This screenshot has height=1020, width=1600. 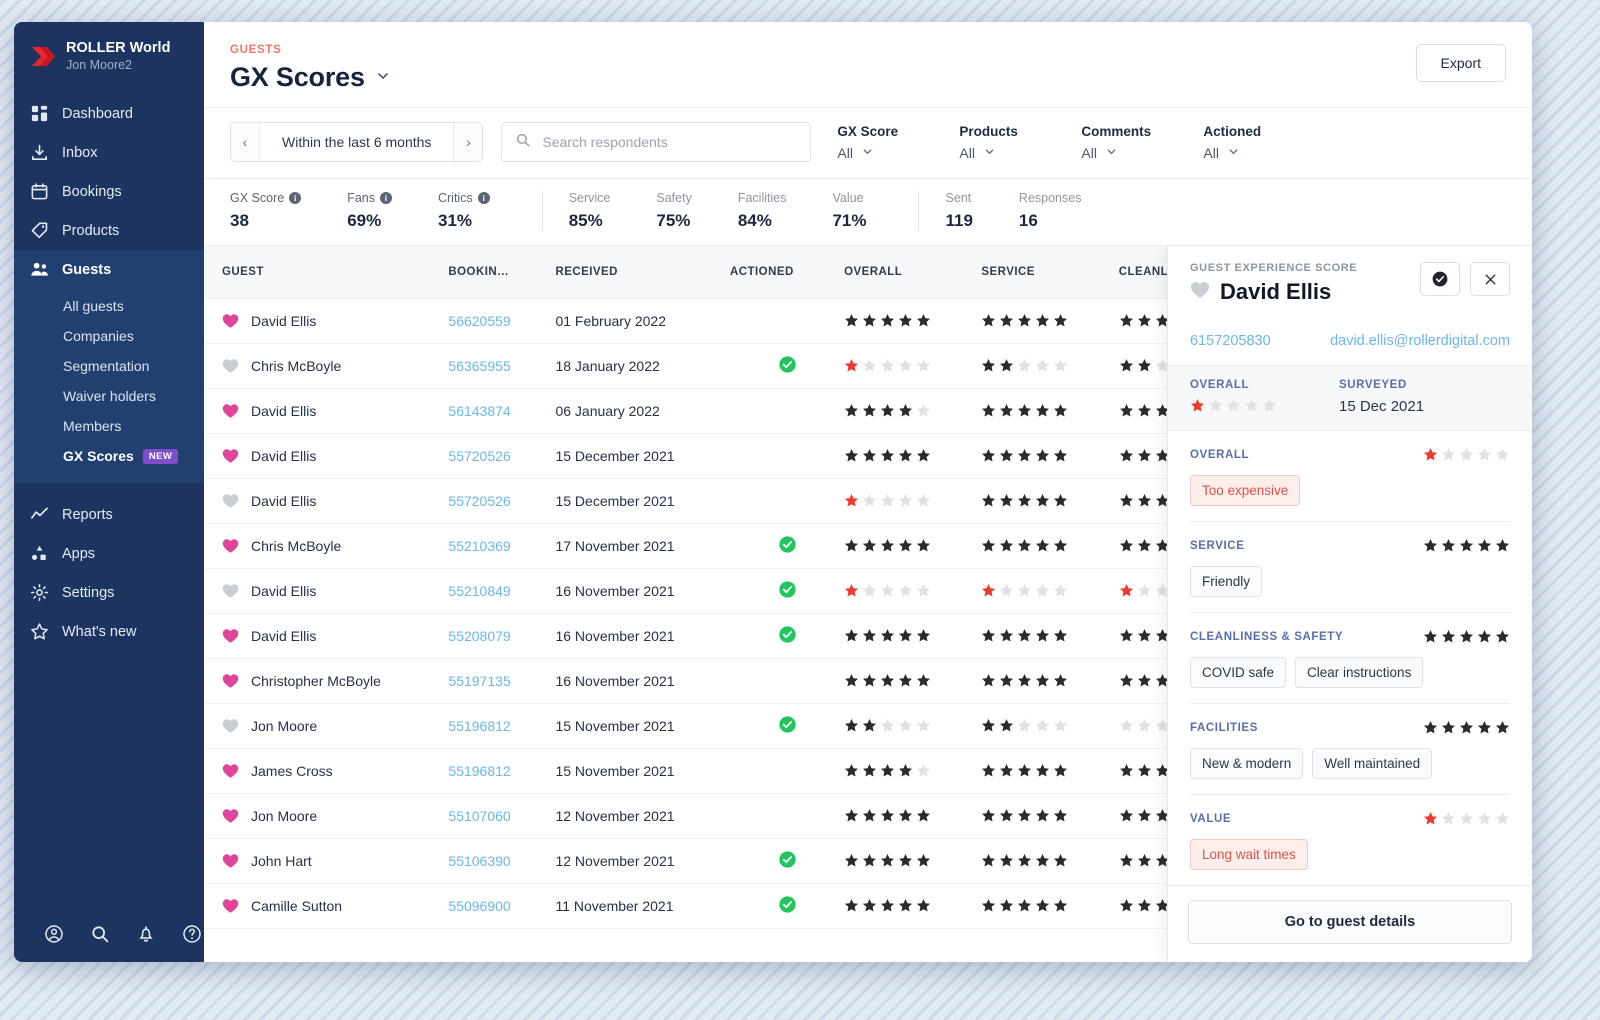 What do you see at coordinates (109, 631) in the screenshot?
I see `sidebar-item-whats-new: What's new` at bounding box center [109, 631].